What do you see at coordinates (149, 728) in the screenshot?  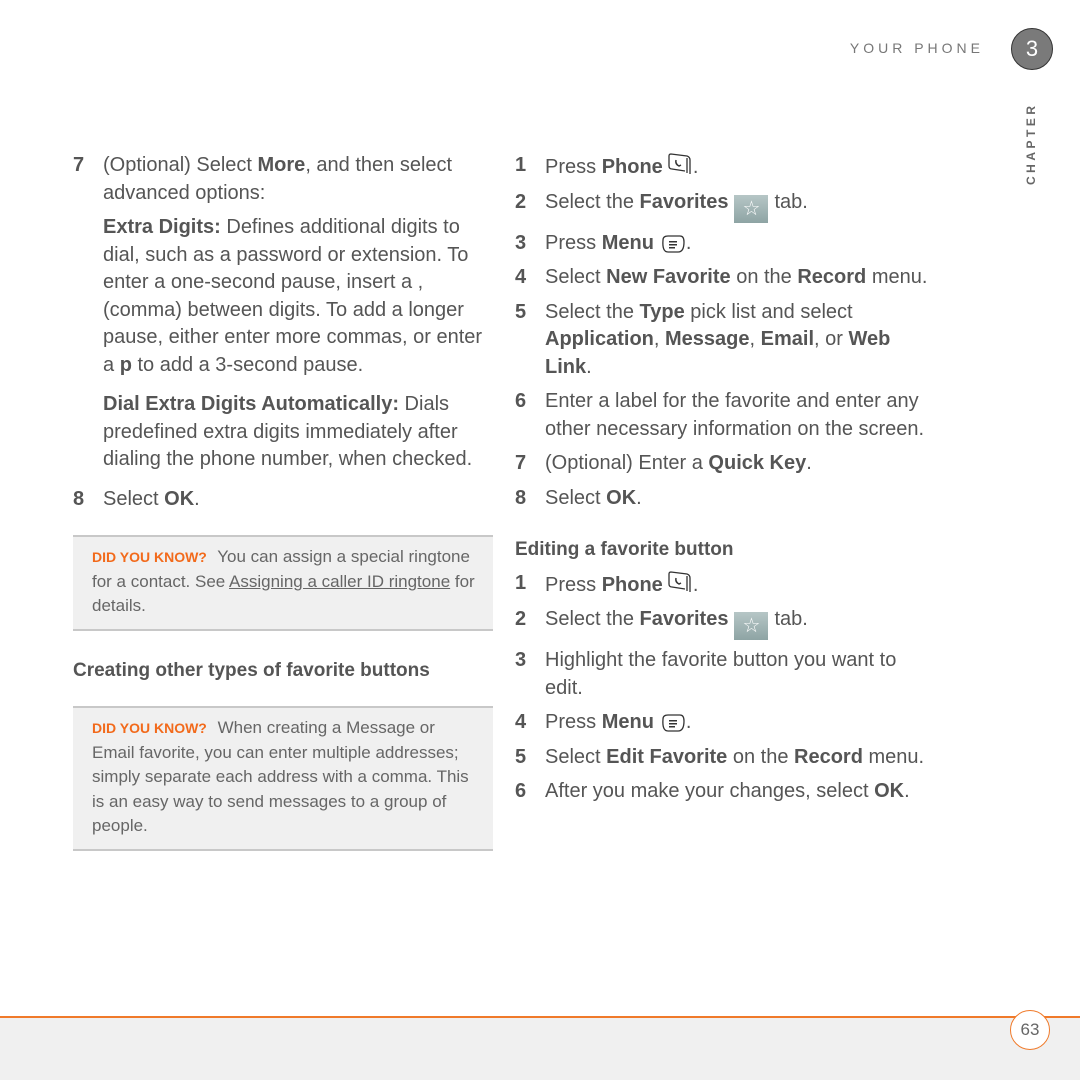 I see `tip-tag: DID YOU KNOW?` at bounding box center [149, 728].